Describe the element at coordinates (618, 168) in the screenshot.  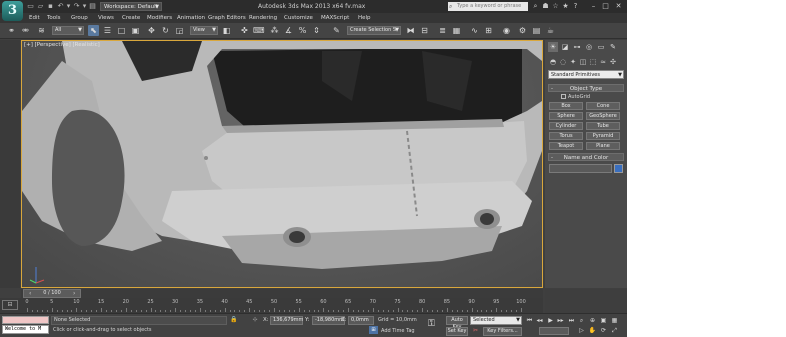
I see `object-color-swatch` at that location.